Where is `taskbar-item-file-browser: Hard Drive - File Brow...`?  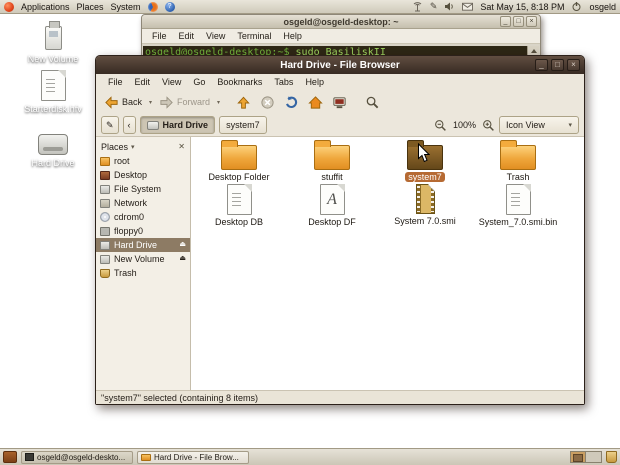 taskbar-item-file-browser: Hard Drive - File Brow... is located at coordinates (193, 457).